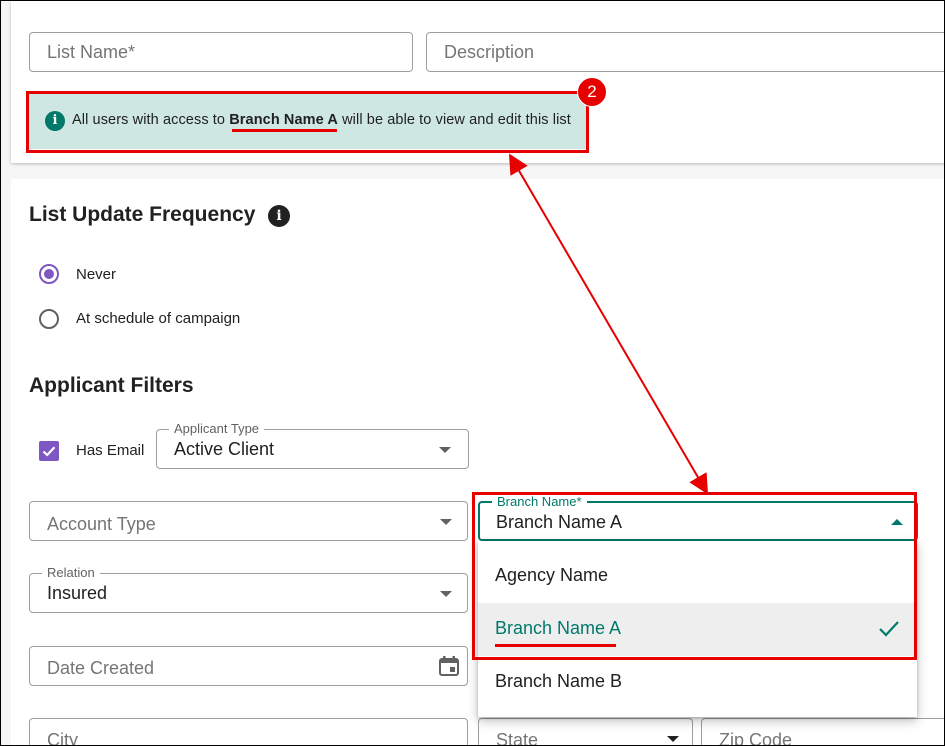 Image resolution: width=945 pixels, height=746 pixels. I want to click on annotation-arrow, so click(608, 324).